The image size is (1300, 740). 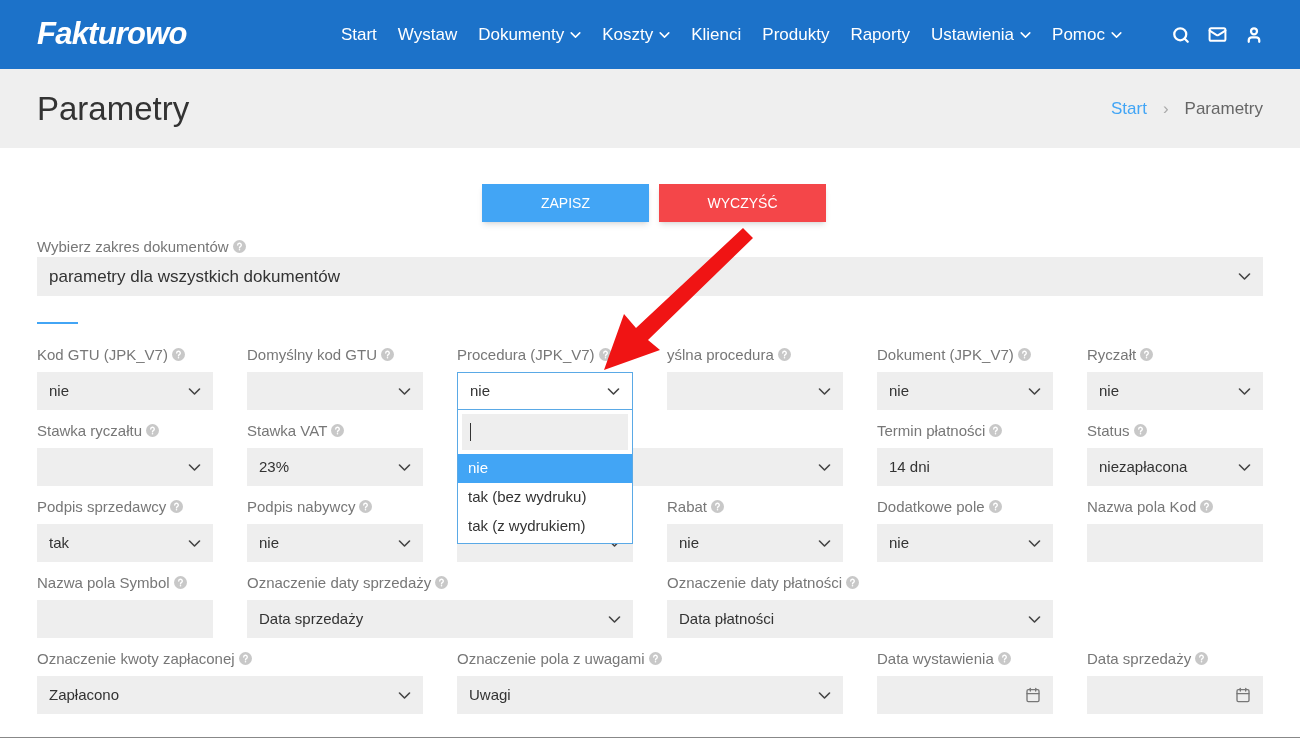 I want to click on field-label: Wybierz zakres dokumentów, so click(x=133, y=246).